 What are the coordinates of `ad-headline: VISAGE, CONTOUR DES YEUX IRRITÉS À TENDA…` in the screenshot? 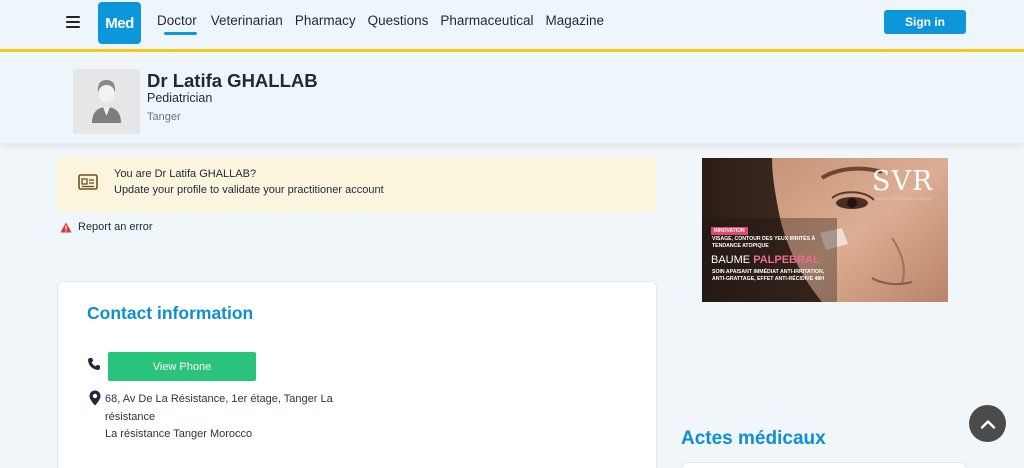 It's located at (764, 242).